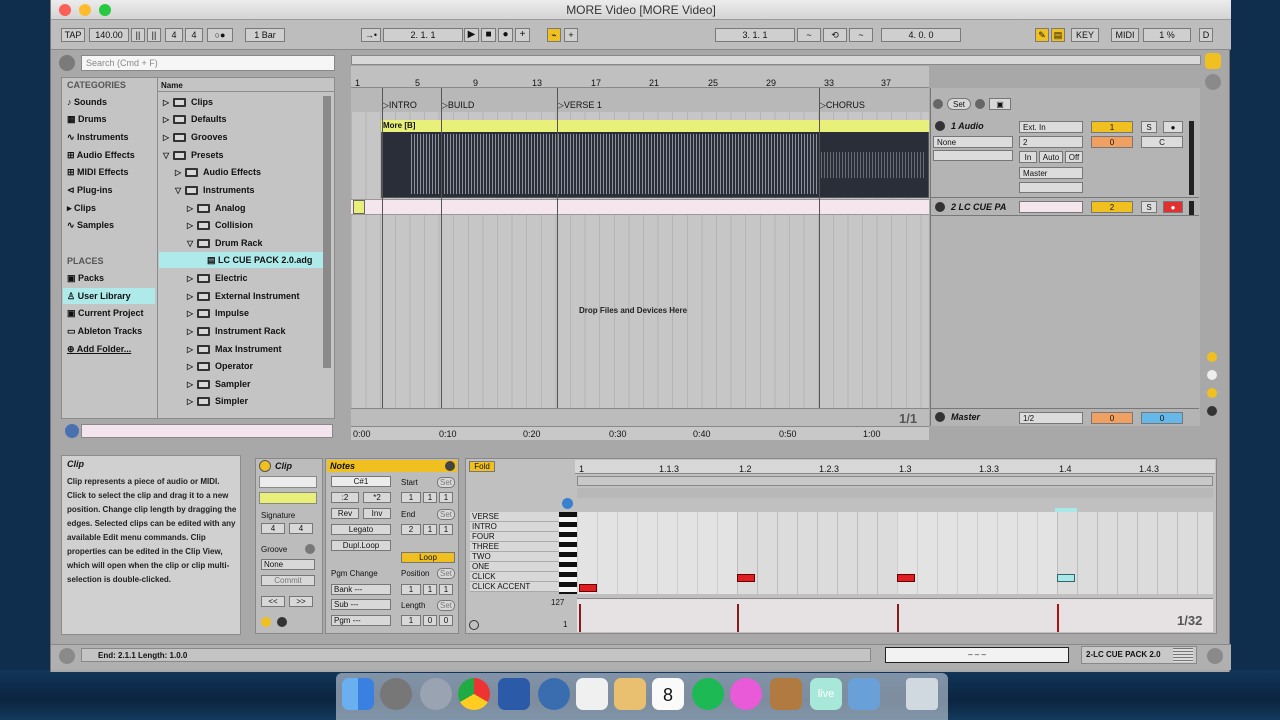  I want to click on launch-icon, so click(266, 622).